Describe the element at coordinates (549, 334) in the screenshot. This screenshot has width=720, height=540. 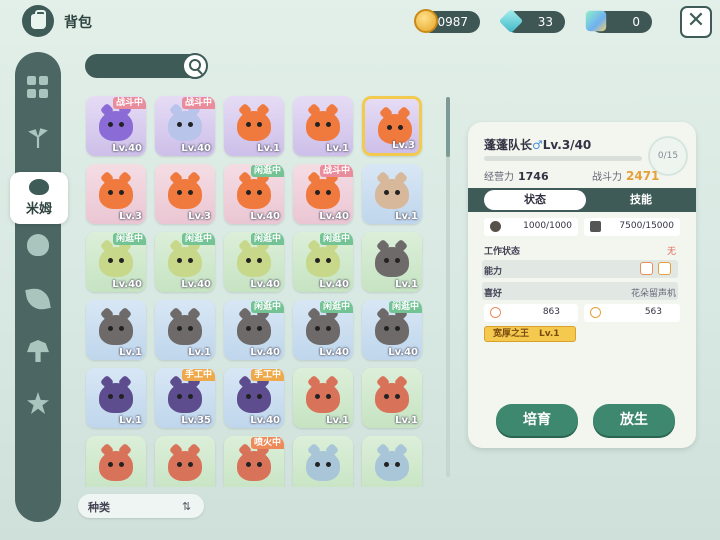
I see `trait-level: Lv.1` at that location.